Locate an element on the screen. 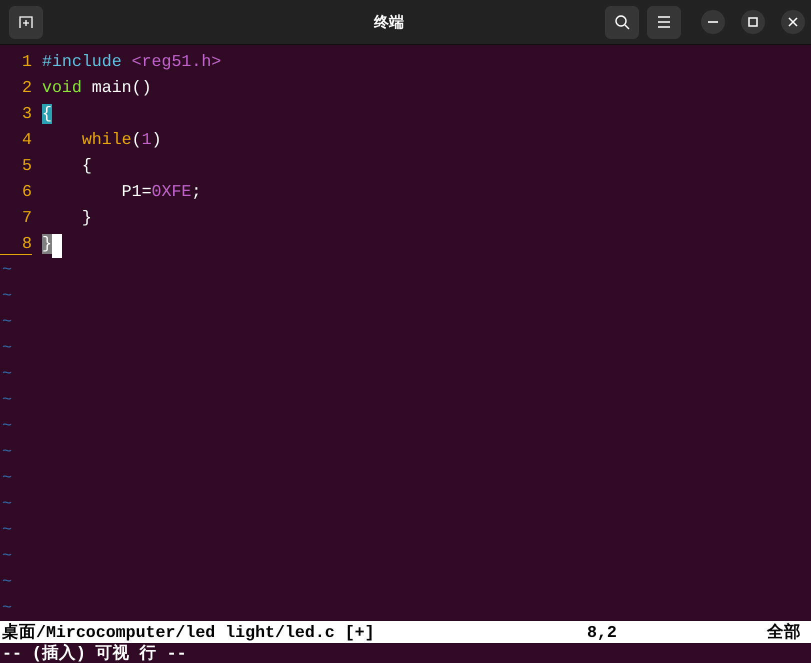  minimize-button is located at coordinates (713, 22).